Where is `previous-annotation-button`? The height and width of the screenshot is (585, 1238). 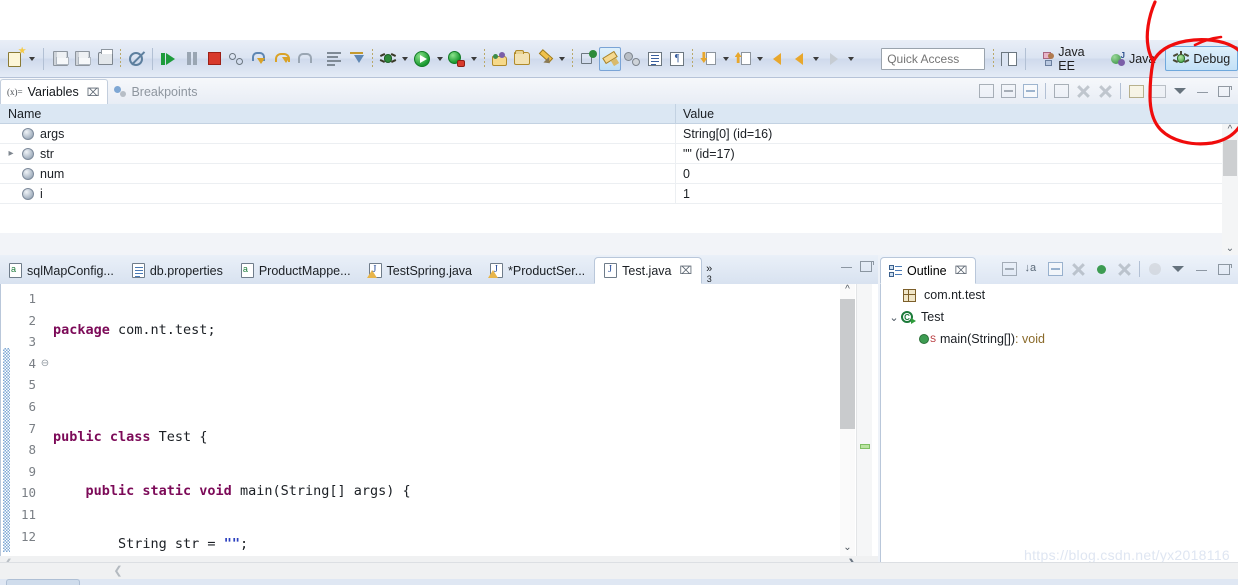
previous-annotation-button is located at coordinates (743, 59).